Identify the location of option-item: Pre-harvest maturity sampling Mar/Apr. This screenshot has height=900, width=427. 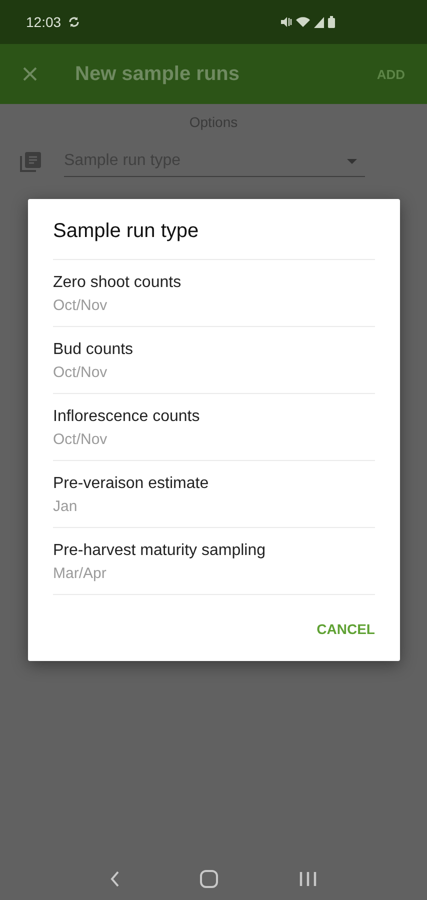
(214, 561).